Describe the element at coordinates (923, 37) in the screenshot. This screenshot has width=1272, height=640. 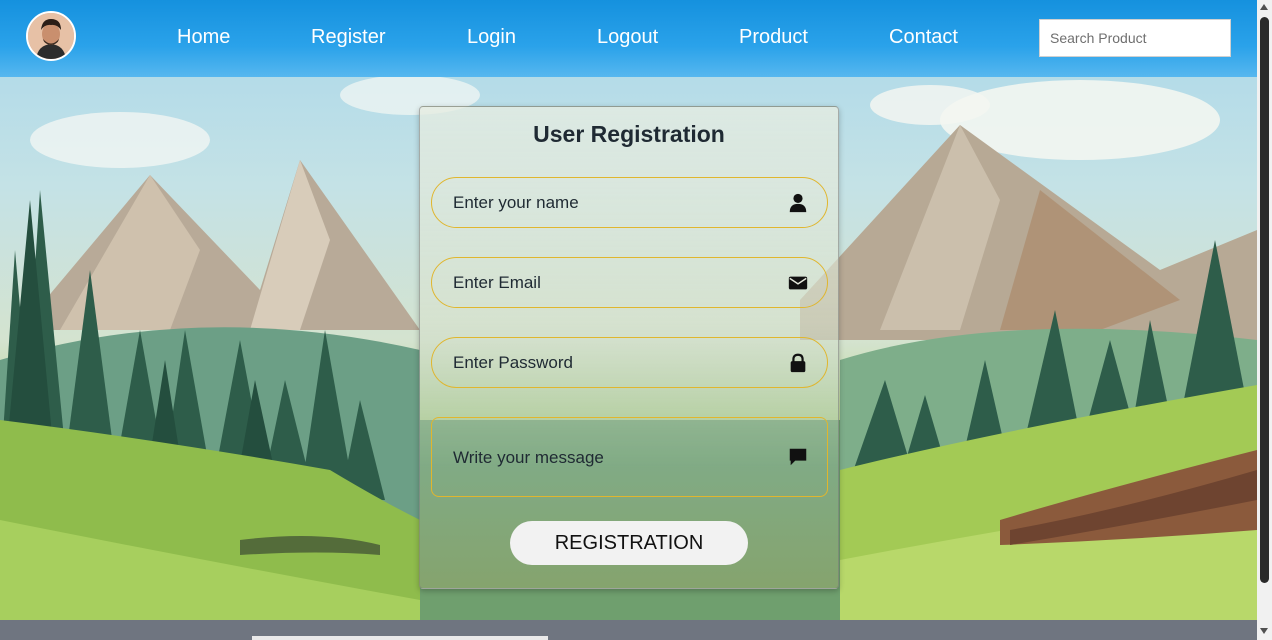
I see `nav-link-contact: Contact` at that location.